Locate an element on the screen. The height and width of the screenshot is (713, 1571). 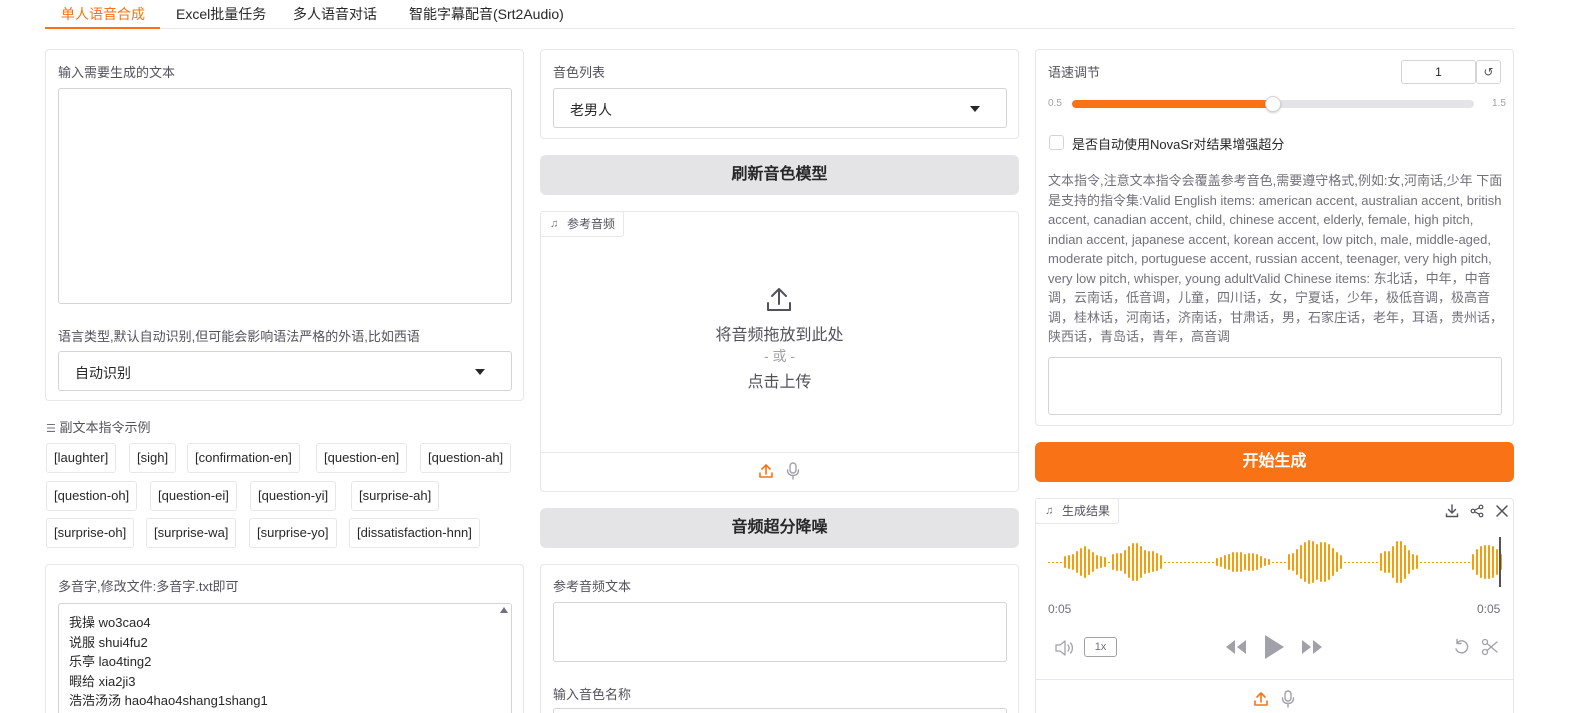
language-label: 语言类型,默认自动识别,但可能会影响语法严格的外语,比如西语 is located at coordinates (239, 336).